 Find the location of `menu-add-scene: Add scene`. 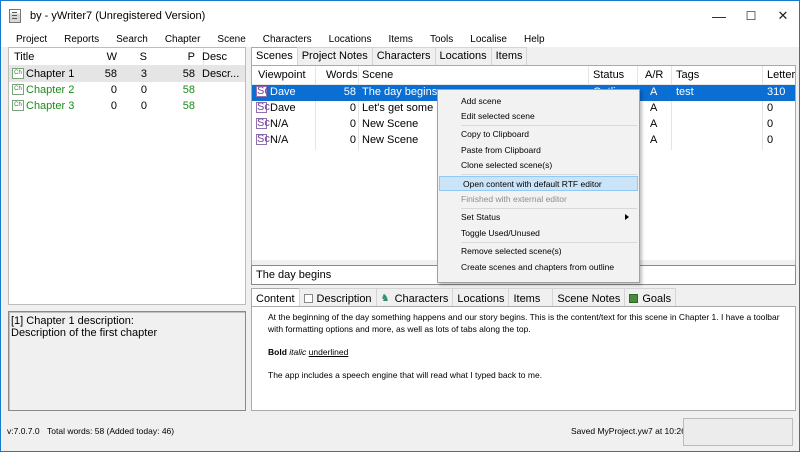

menu-add-scene: Add scene is located at coordinates (538, 100).